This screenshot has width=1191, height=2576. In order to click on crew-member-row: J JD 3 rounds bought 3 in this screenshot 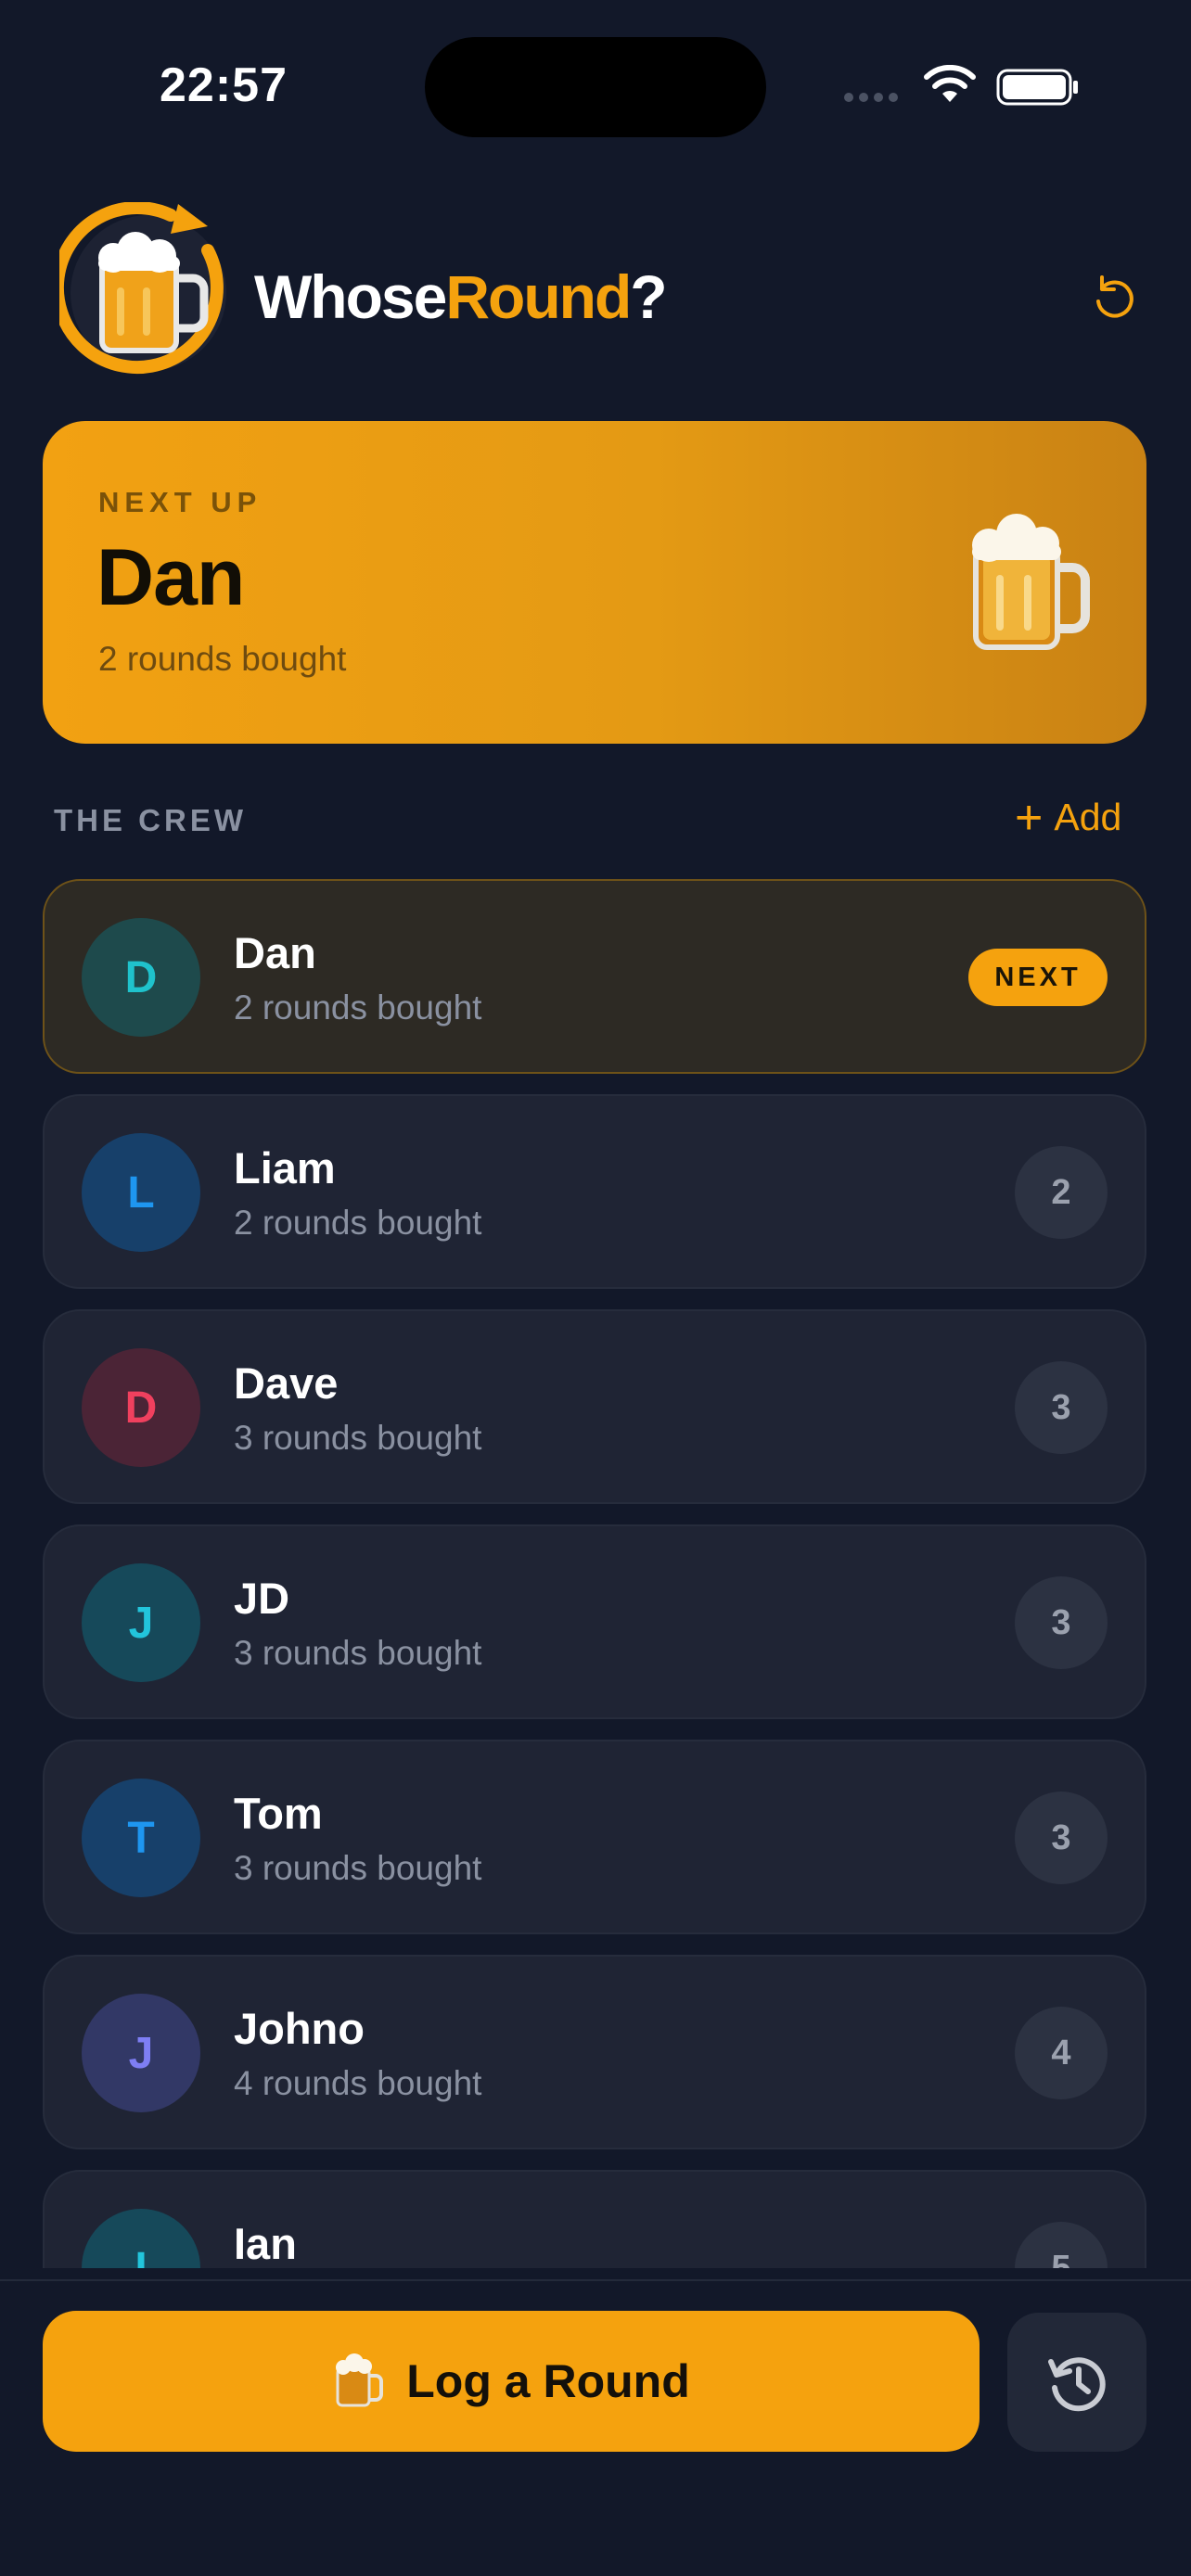, I will do `click(594, 1621)`.